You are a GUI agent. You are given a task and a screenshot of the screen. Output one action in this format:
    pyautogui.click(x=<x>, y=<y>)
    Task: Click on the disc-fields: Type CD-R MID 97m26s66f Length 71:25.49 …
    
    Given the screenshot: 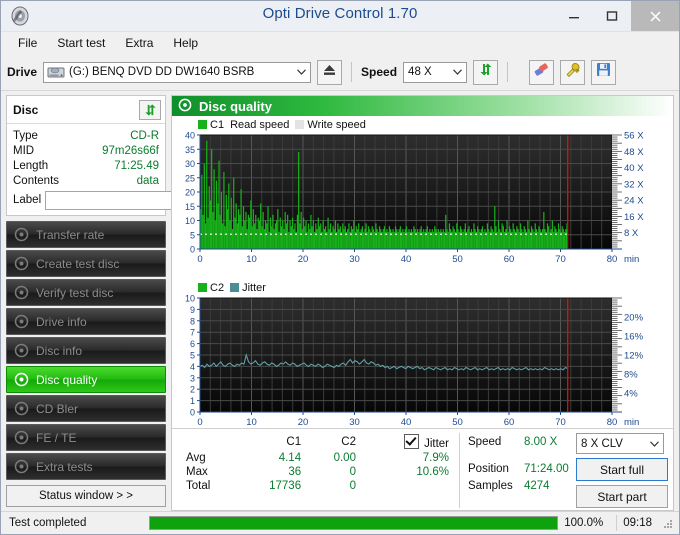 What is the action you would take?
    pyautogui.click(x=112, y=169)
    